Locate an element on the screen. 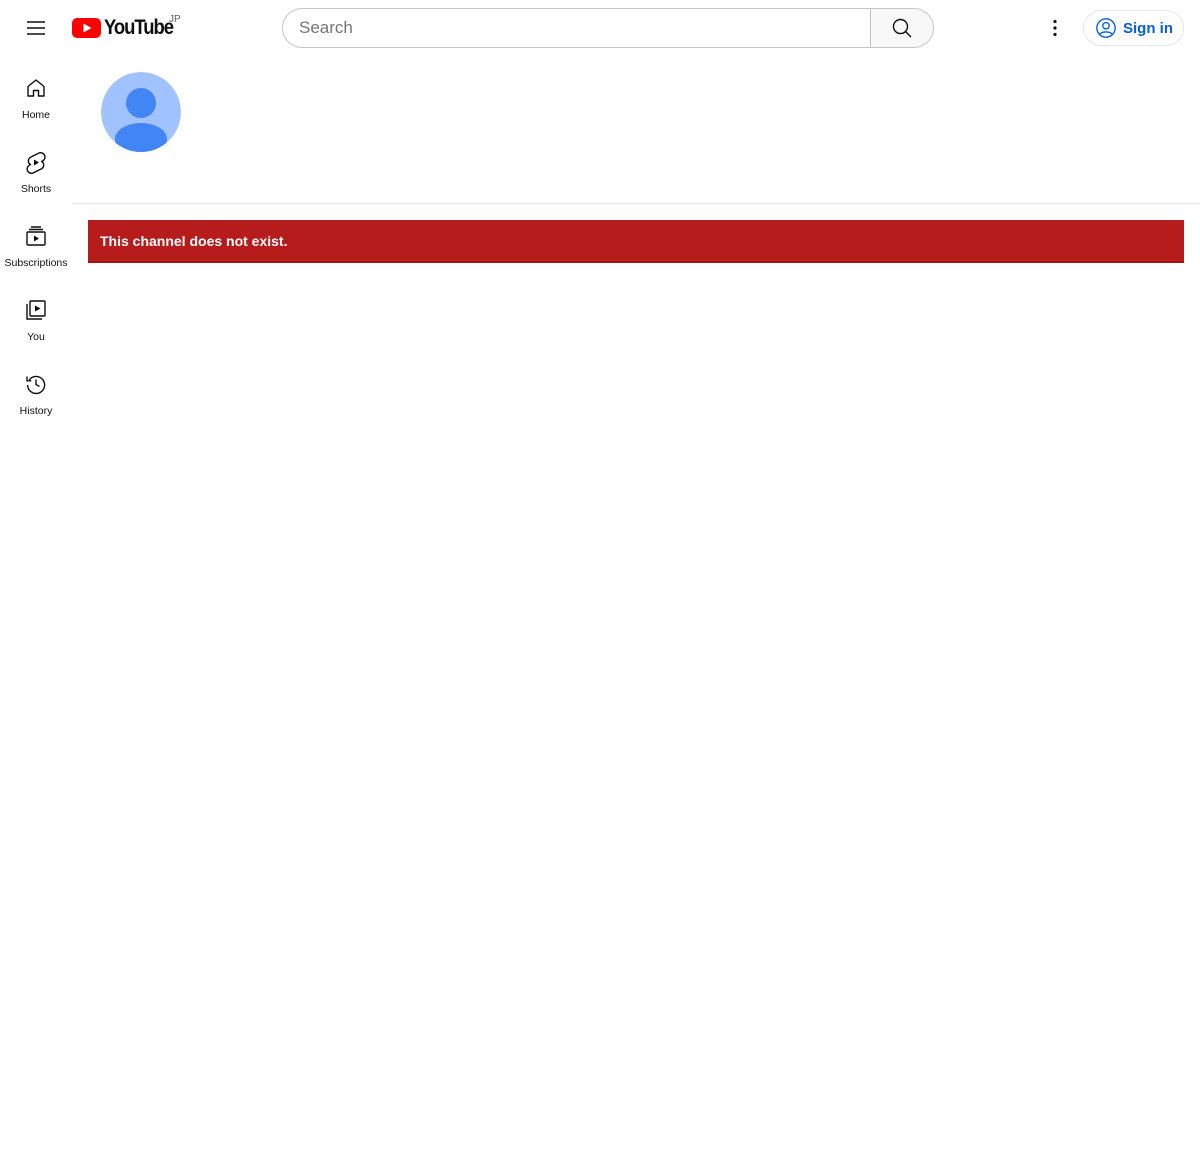 The image size is (1200, 1175). search-button is located at coordinates (902, 28).